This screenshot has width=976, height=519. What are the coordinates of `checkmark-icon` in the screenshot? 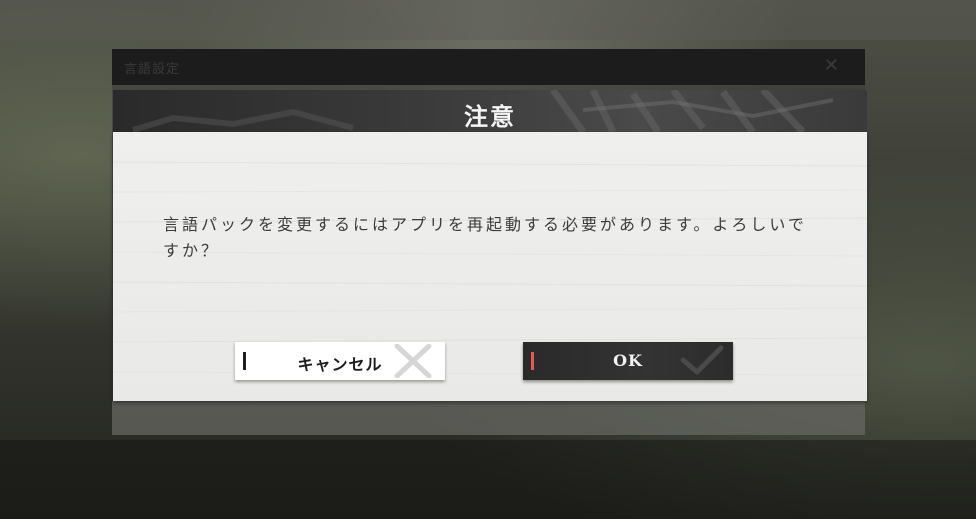 It's located at (702, 360).